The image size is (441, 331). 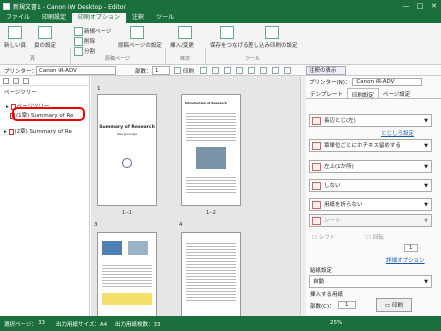 What do you see at coordinates (316, 121) in the screenshot?
I see `duplex-icon` at bounding box center [316, 121].